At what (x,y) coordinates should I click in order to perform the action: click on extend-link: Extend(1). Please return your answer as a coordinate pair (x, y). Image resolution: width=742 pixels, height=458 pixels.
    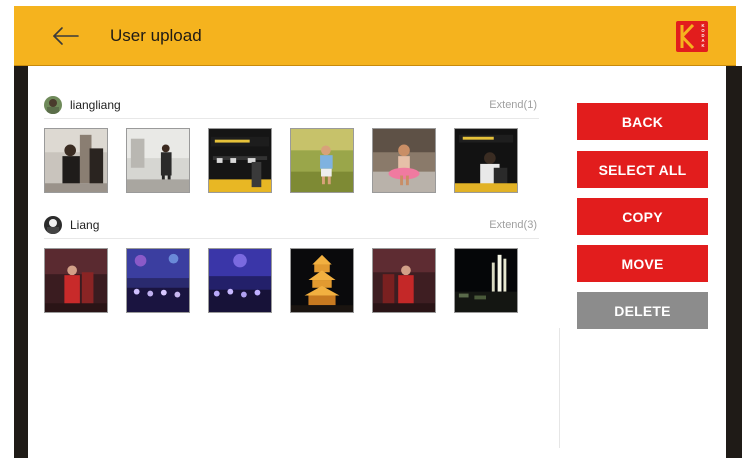
    Looking at the image, I should click on (513, 105).